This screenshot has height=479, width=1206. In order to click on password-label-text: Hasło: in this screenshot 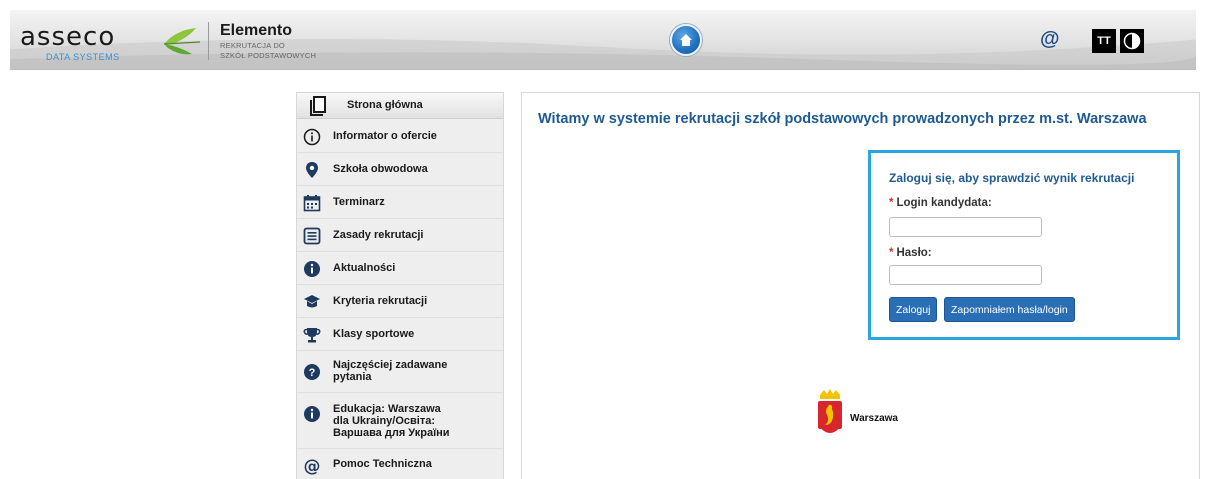, I will do `click(914, 253)`.